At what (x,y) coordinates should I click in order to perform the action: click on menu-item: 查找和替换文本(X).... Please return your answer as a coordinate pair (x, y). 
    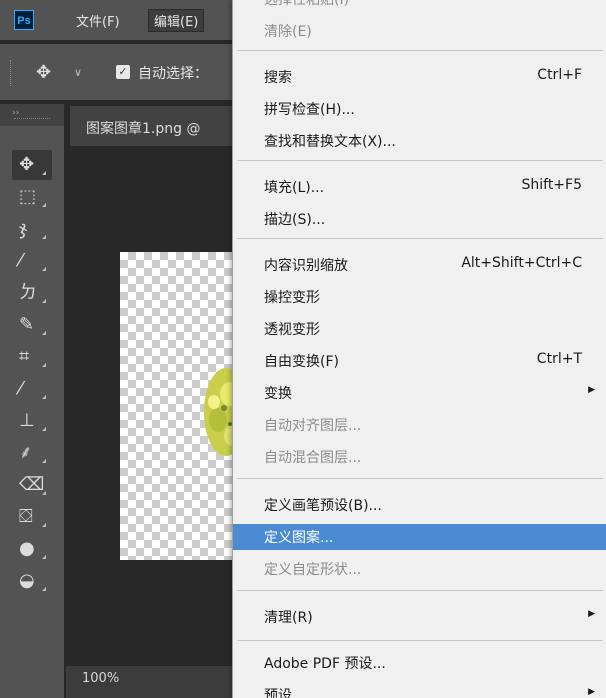
    Looking at the image, I should click on (419, 141).